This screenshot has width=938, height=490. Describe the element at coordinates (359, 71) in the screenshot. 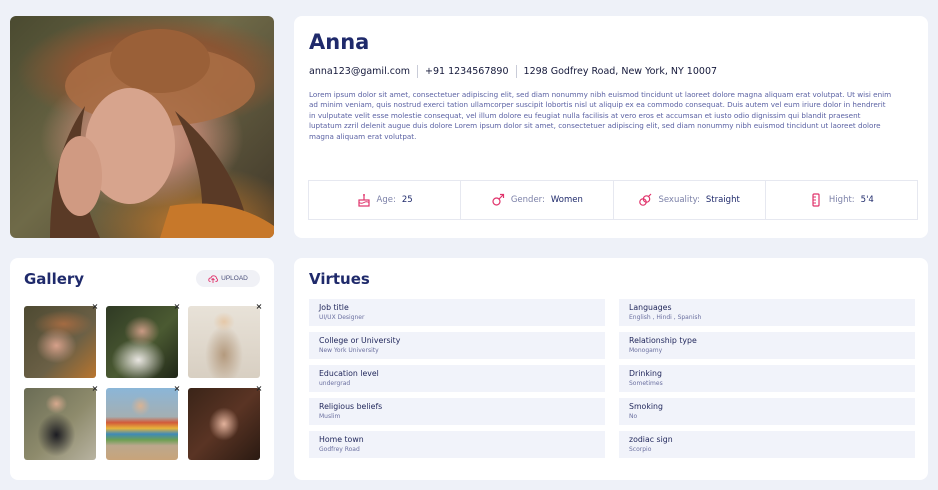

I see `email-text: anna123@gamil.com` at that location.